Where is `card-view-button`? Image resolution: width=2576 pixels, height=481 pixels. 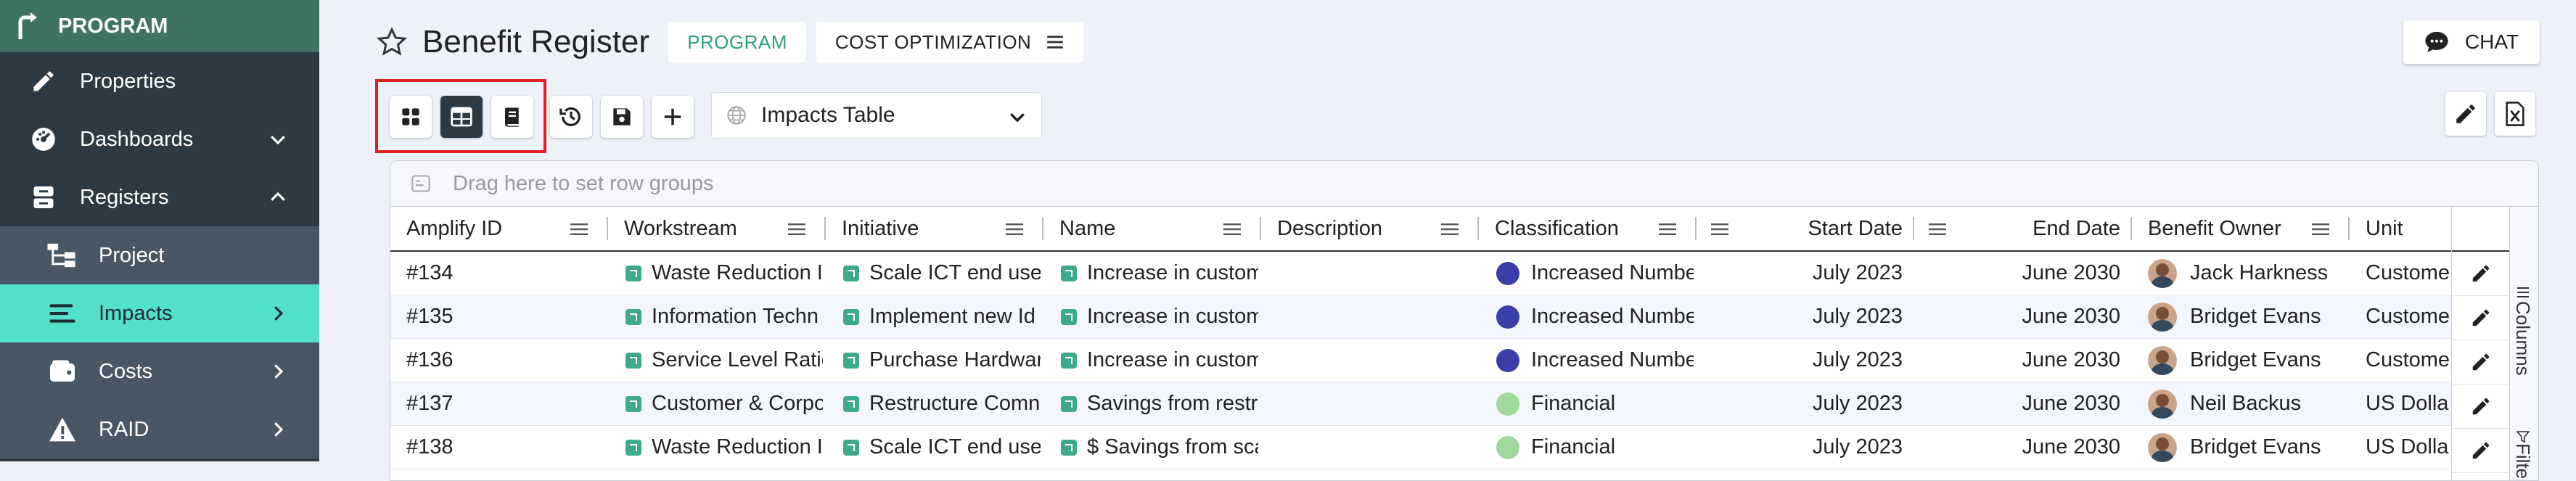 card-view-button is located at coordinates (411, 117).